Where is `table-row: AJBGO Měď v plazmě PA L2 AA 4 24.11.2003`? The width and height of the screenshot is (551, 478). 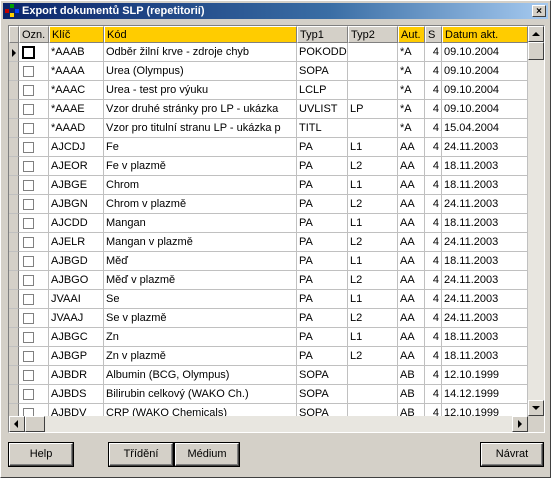 table-row: AJBGO Měď v plazmě PA L2 AA 4 24.11.2003 is located at coordinates (268, 280).